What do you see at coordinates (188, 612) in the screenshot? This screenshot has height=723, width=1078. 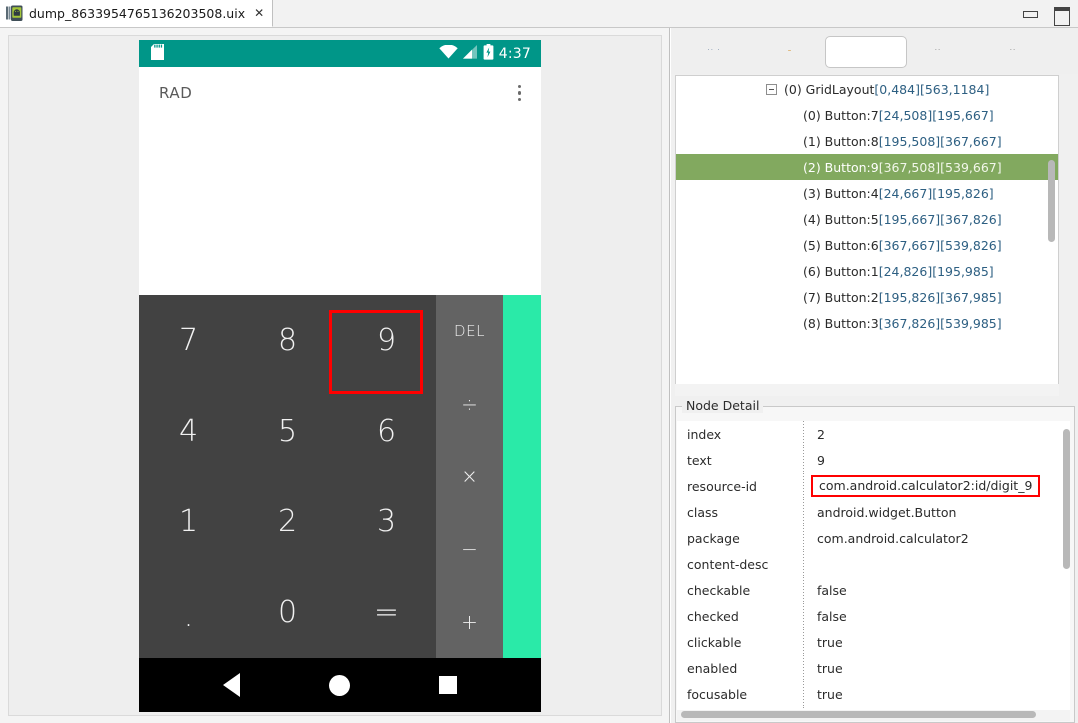 I see `key-decimal: .` at bounding box center [188, 612].